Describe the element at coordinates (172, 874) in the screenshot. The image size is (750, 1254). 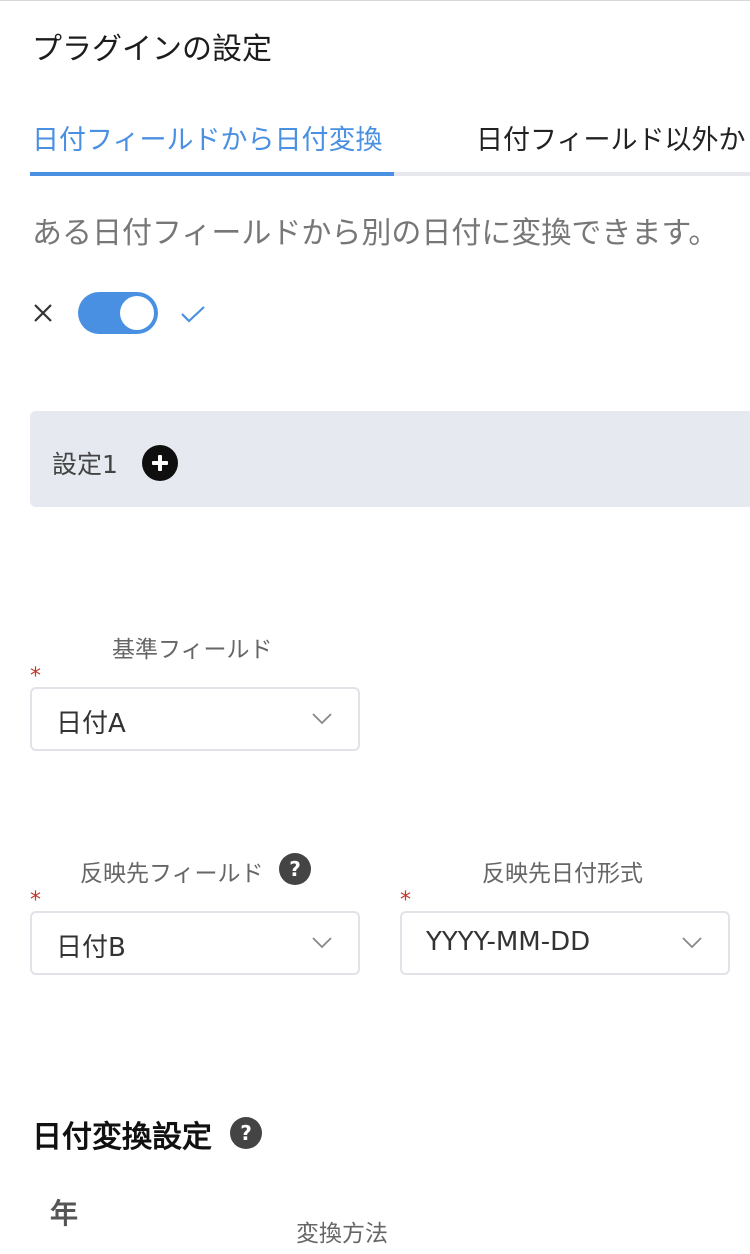
I see `target-field-label: 反映先フィールド` at that location.